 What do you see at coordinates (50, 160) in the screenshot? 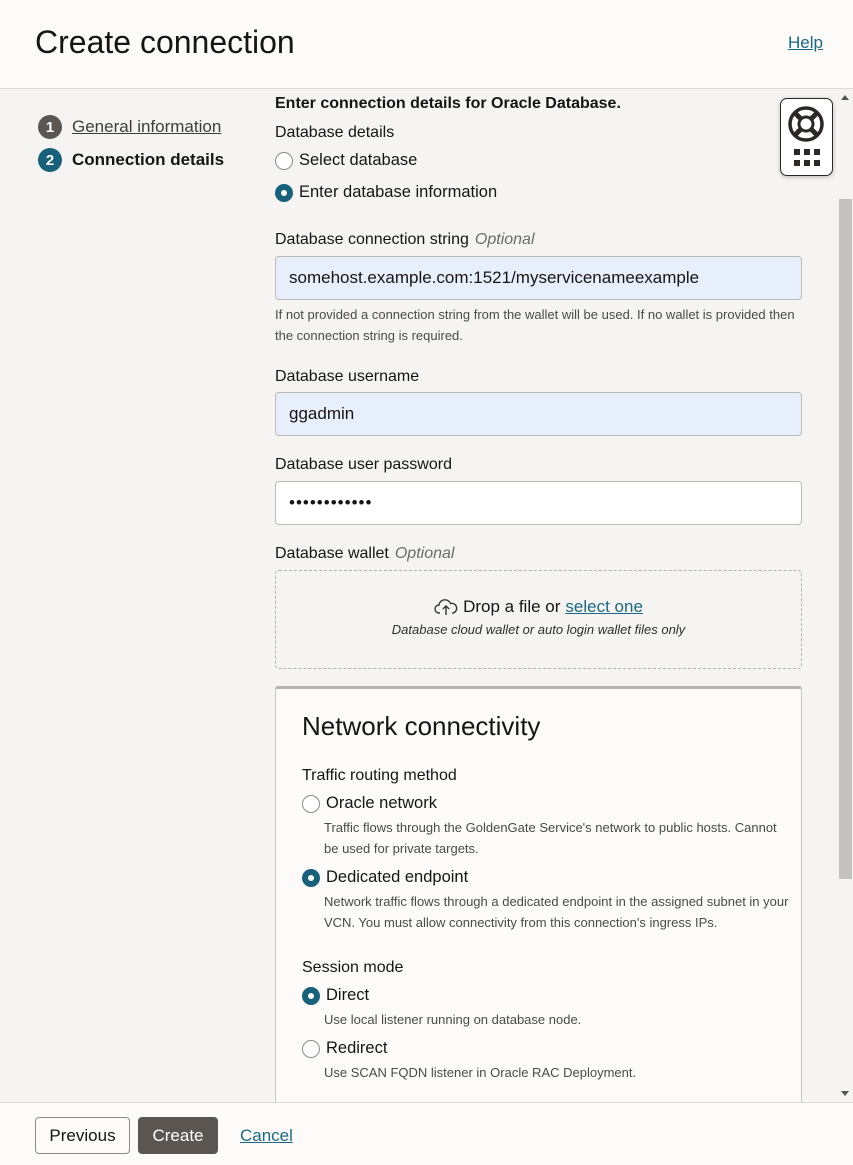
I see `step-number: 2` at bounding box center [50, 160].